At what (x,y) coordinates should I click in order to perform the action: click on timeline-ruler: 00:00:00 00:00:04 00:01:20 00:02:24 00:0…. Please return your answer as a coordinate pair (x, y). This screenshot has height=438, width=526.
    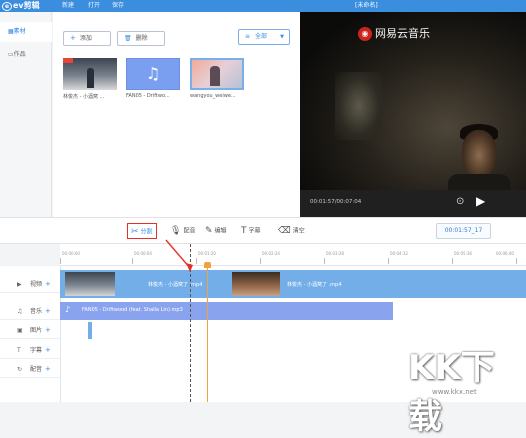
    Looking at the image, I should click on (293, 255).